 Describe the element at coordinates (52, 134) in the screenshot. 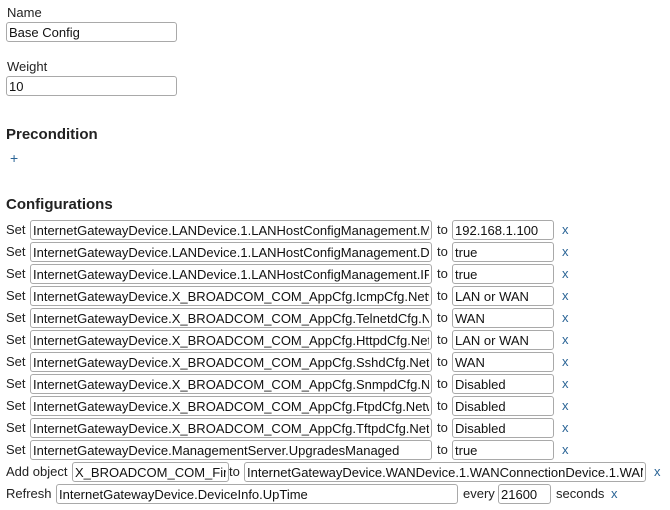

I see `precondition-heading: Precondition` at that location.